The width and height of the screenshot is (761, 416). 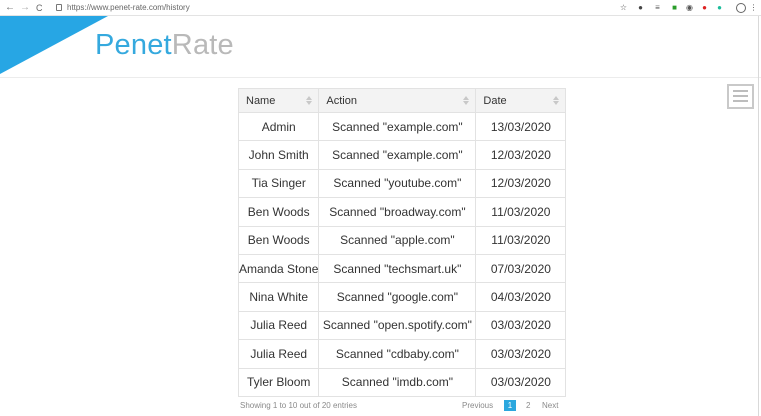 What do you see at coordinates (741, 8) in the screenshot?
I see `profile-avatar-icon` at bounding box center [741, 8].